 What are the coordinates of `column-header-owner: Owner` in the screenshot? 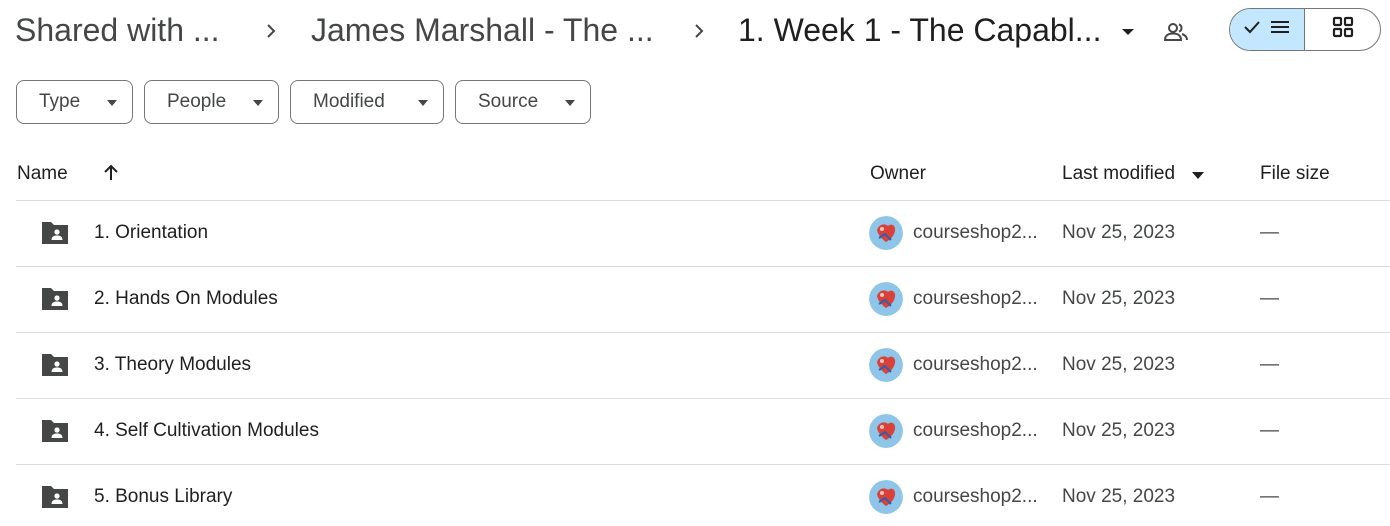 It's located at (898, 174).